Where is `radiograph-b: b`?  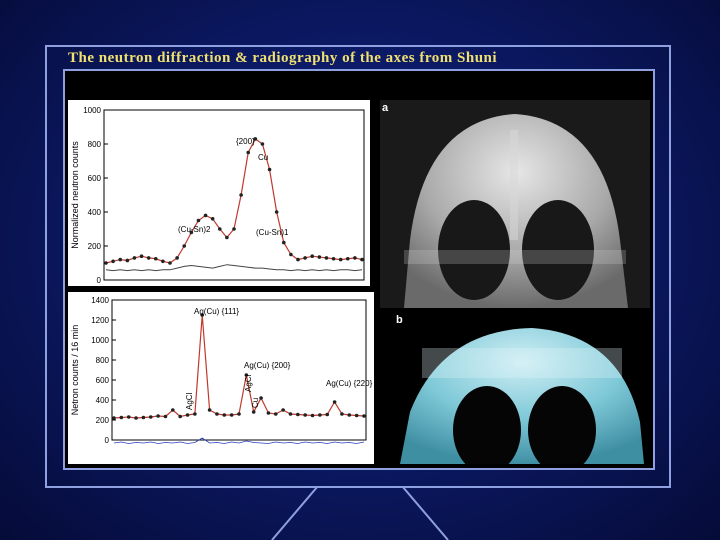 radiograph-b: b is located at coordinates (521, 388).